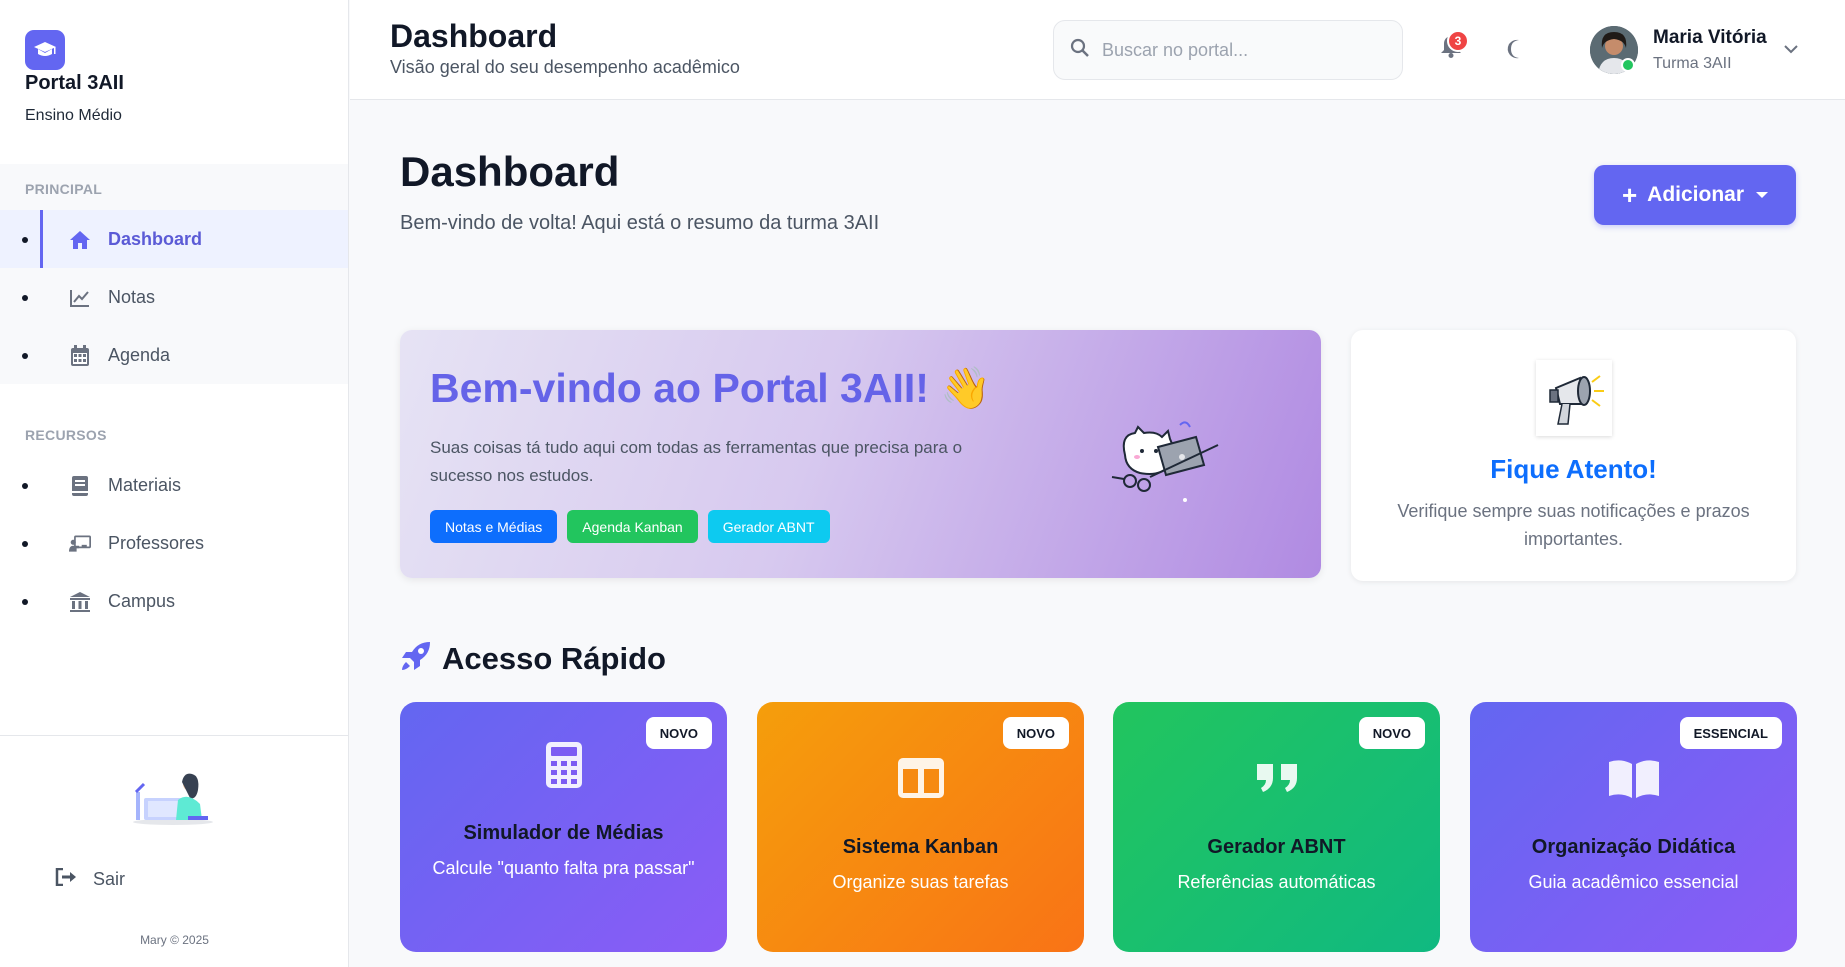 This screenshot has width=1845, height=967. I want to click on nav-section-recursos: RECURSOS Materiais Professores Campus, so click(174, 520).